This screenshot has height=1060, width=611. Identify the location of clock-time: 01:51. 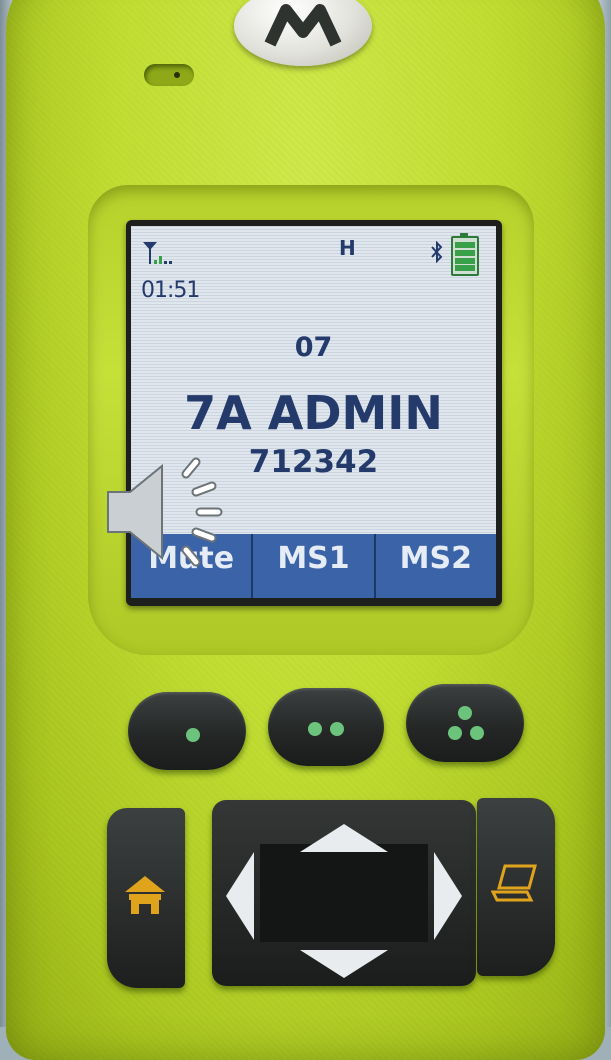
(170, 290).